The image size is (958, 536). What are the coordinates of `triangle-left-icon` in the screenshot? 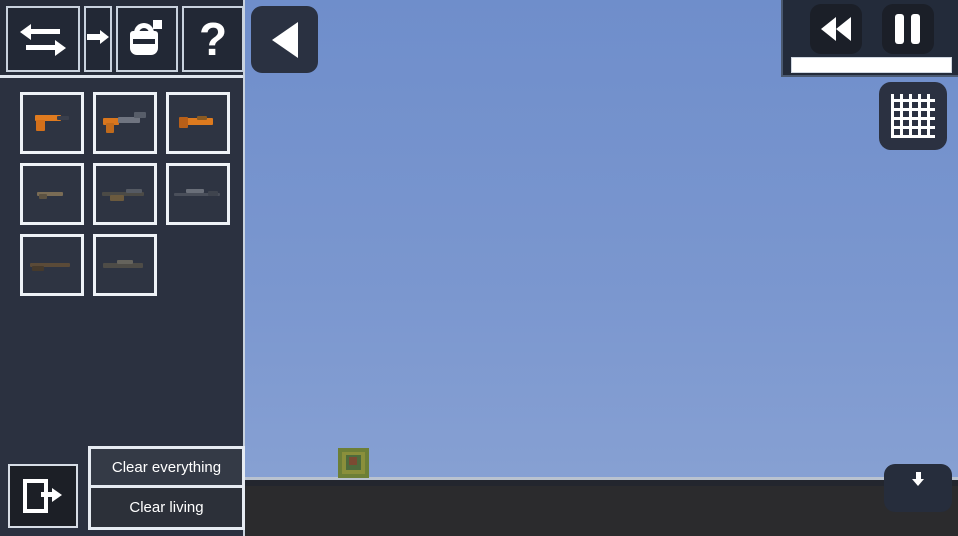 It's located at (284, 39).